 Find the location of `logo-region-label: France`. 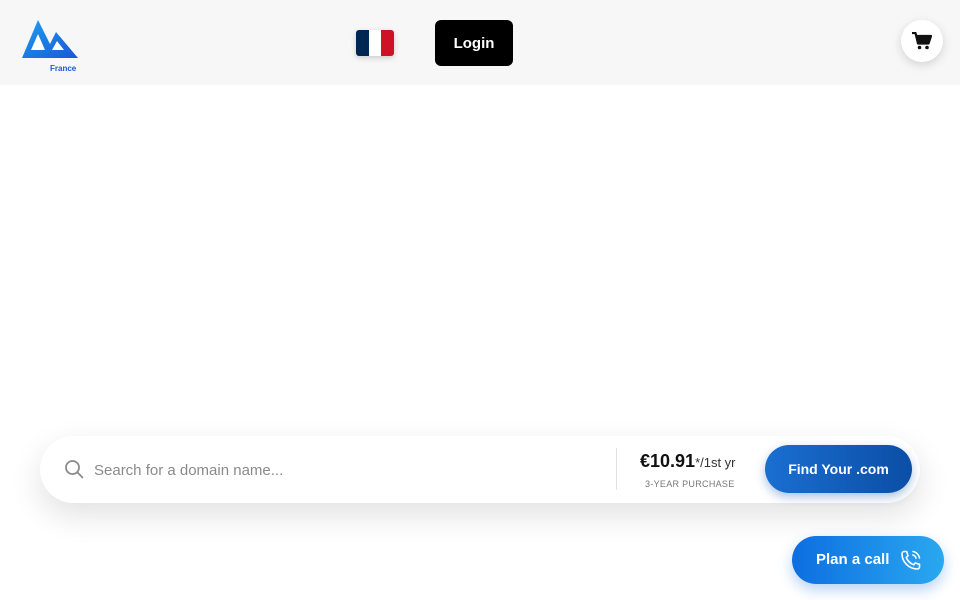

logo-region-label: France is located at coordinates (63, 68).